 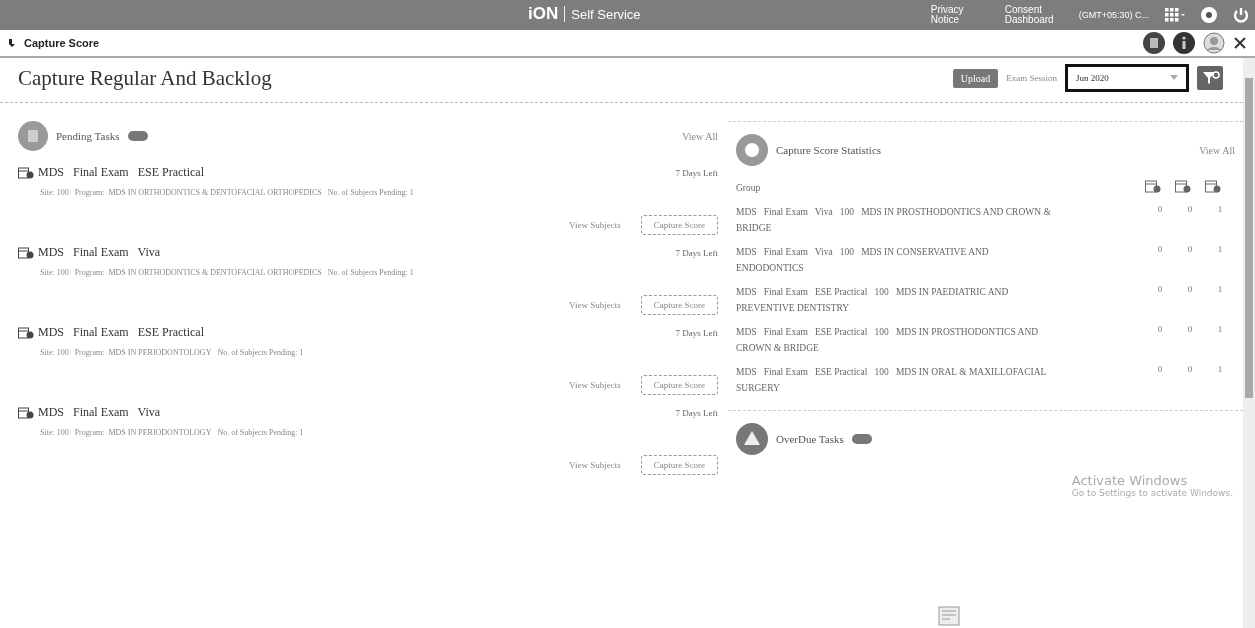 I want to click on exam-session-label: Exam Session, so click(x=1031, y=78).